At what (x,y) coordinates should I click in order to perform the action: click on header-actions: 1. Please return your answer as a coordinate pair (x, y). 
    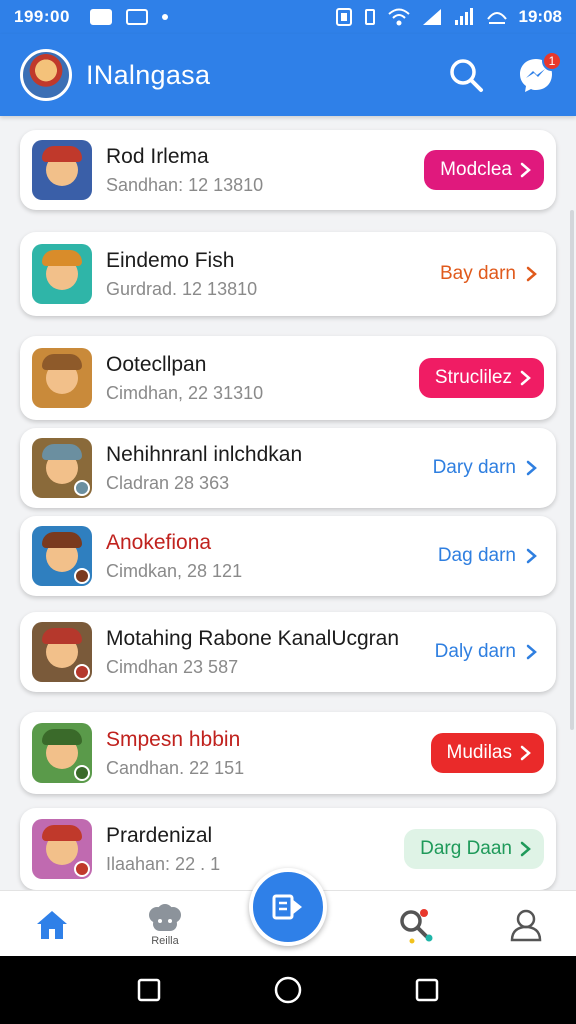
    Looking at the image, I should click on (504, 73).